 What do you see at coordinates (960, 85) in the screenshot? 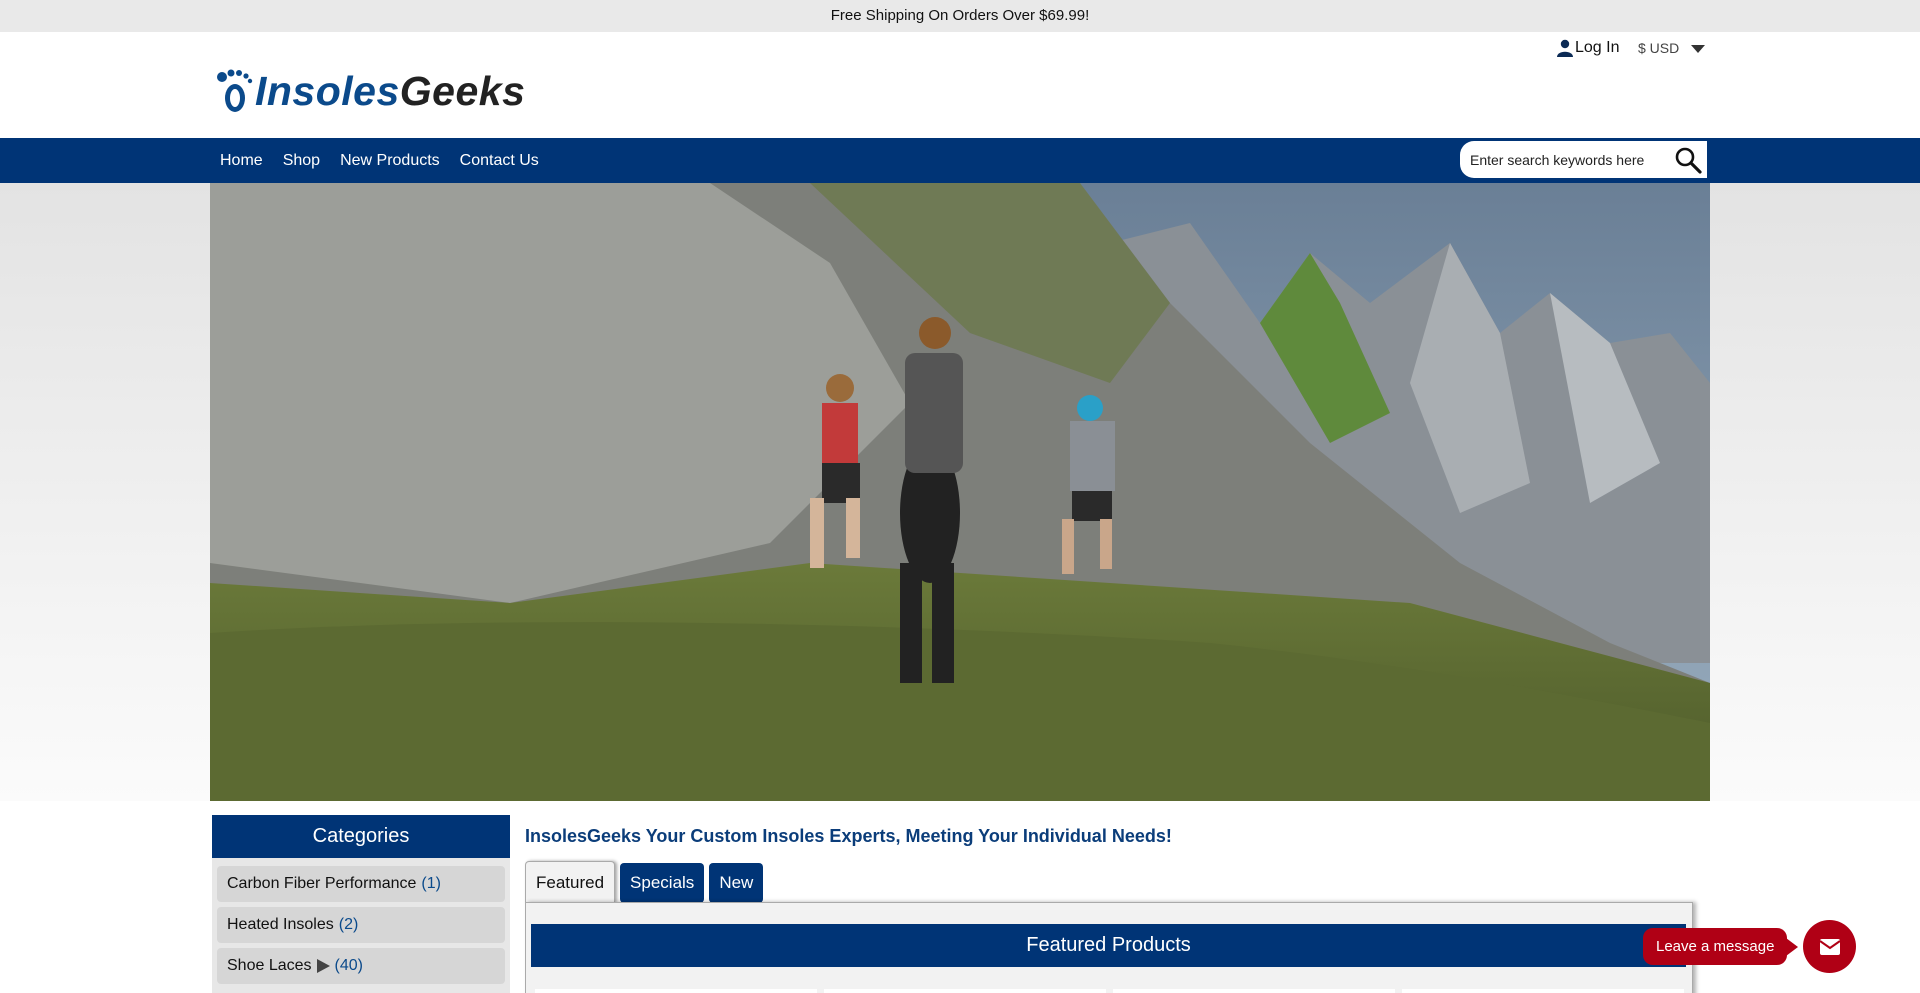
I see `site-header: InsolesGeeks Log In $ USD` at bounding box center [960, 85].